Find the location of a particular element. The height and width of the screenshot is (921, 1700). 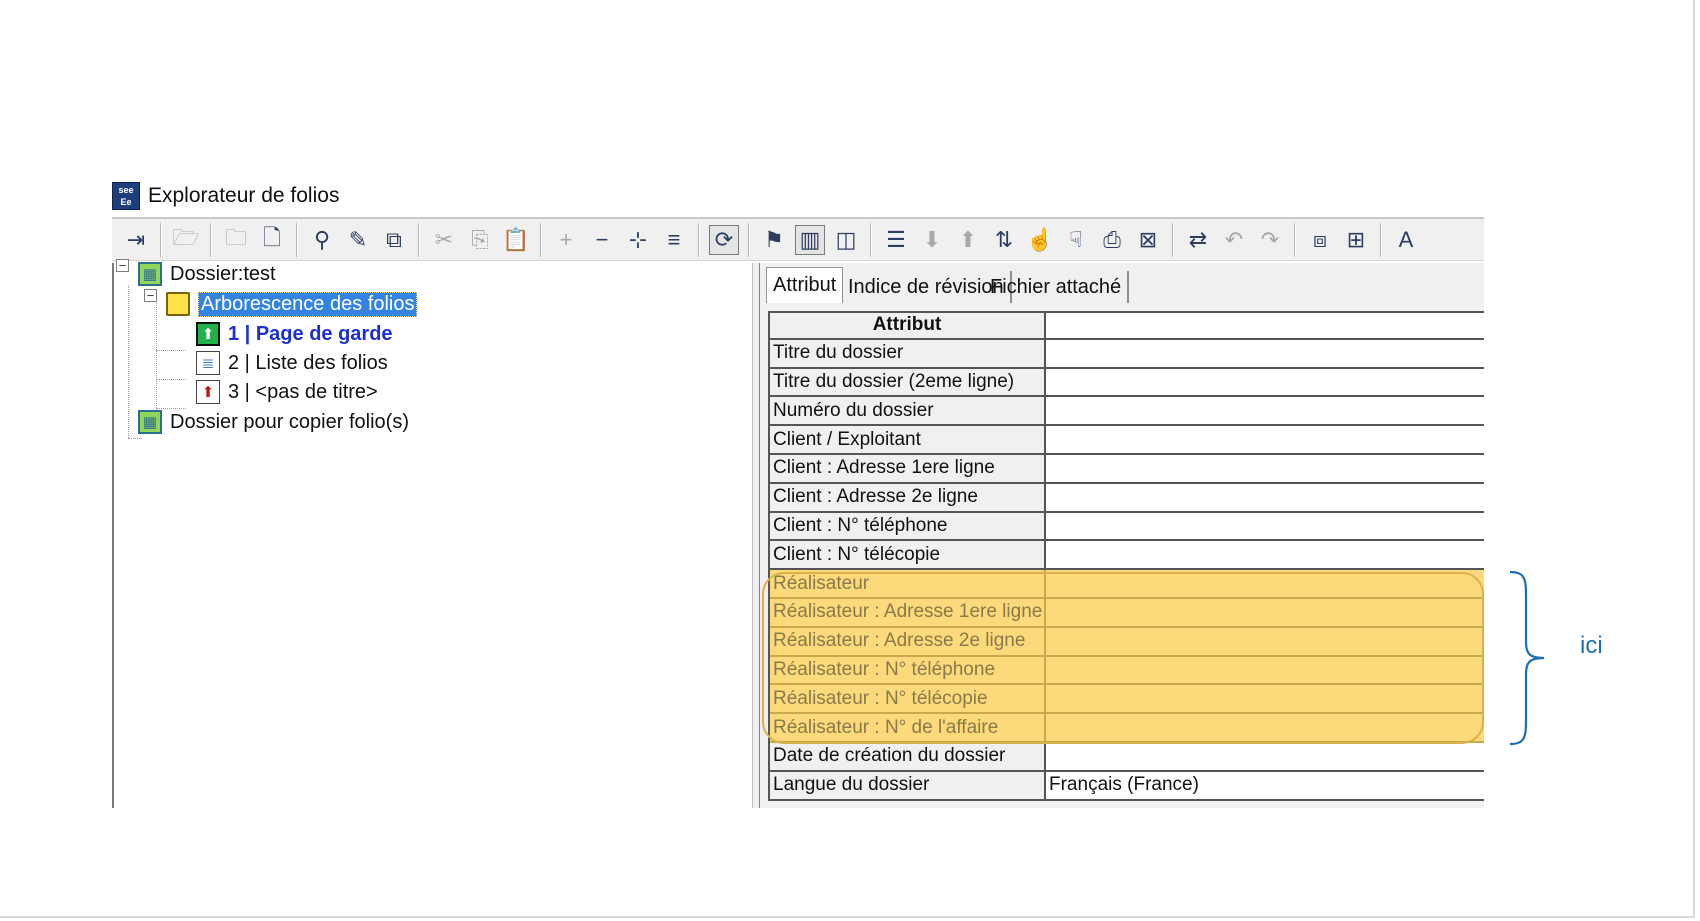

folder-icon is located at coordinates (178, 304).